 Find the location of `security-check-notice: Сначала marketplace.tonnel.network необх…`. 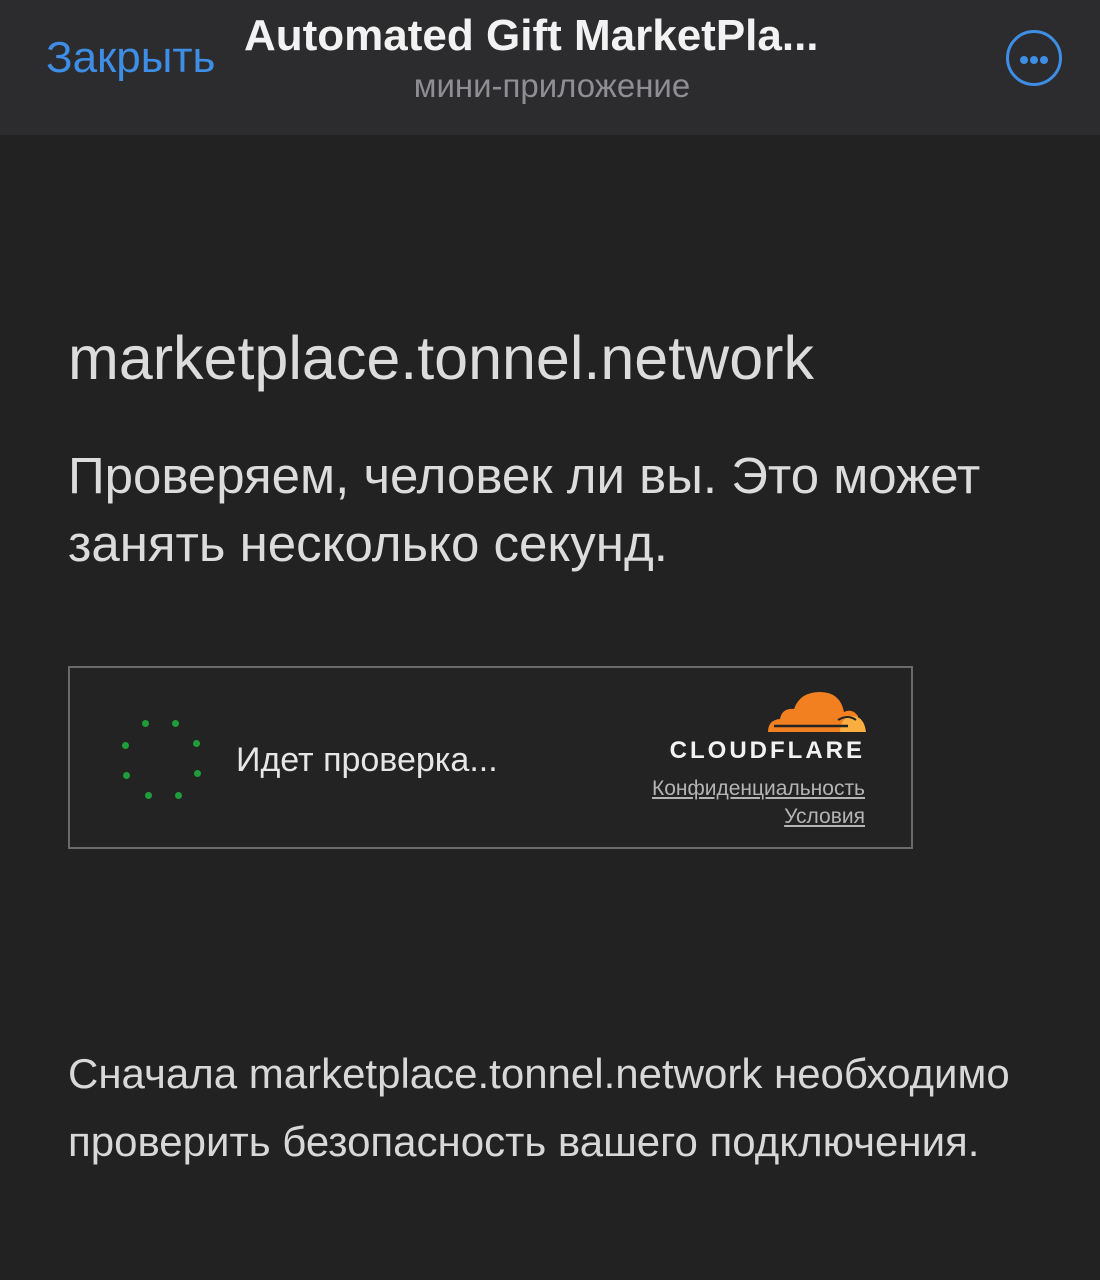

security-check-notice: Сначала marketplace.tonnel.network необх… is located at coordinates (539, 1107).